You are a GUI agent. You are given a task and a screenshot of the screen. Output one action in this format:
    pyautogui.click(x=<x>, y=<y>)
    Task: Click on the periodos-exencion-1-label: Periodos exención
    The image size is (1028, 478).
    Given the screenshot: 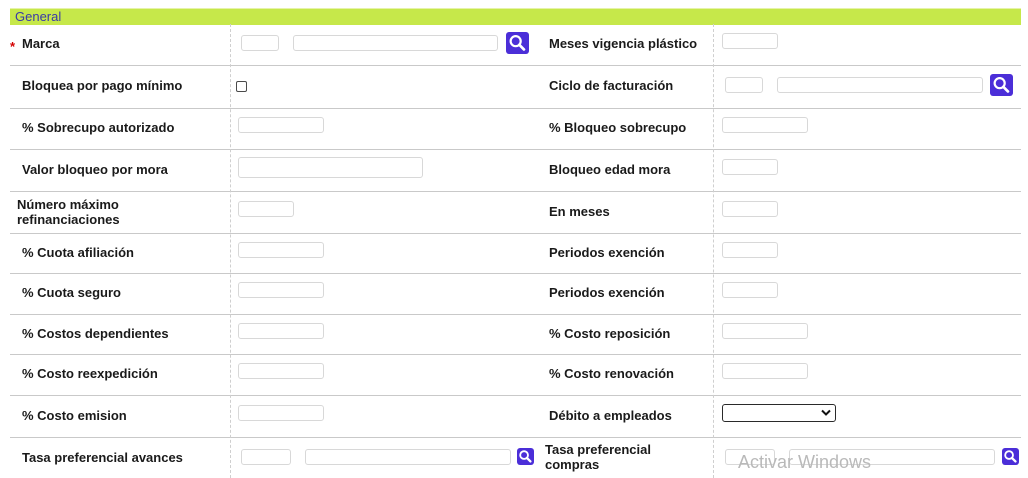 What is the action you would take?
    pyautogui.click(x=607, y=252)
    